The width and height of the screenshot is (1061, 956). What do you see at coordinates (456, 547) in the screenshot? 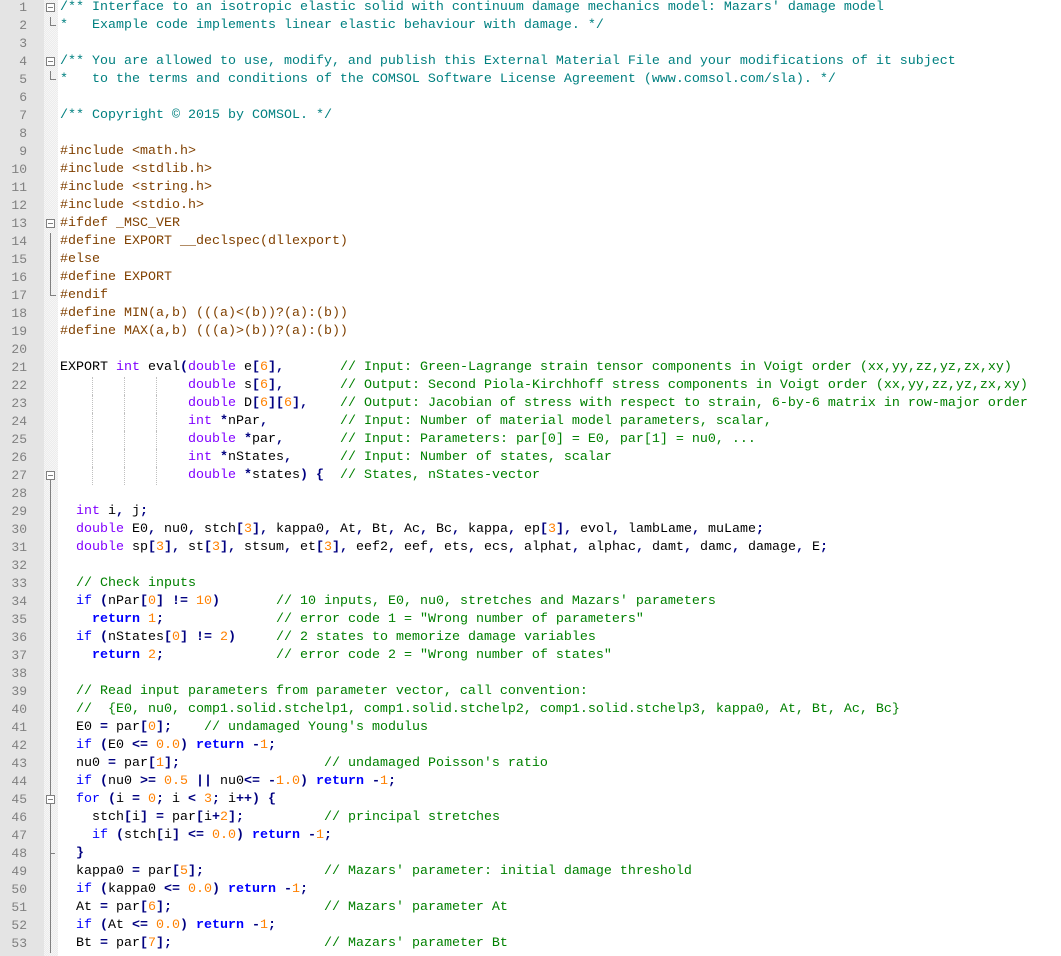
I see `text-token: ets` at bounding box center [456, 547].